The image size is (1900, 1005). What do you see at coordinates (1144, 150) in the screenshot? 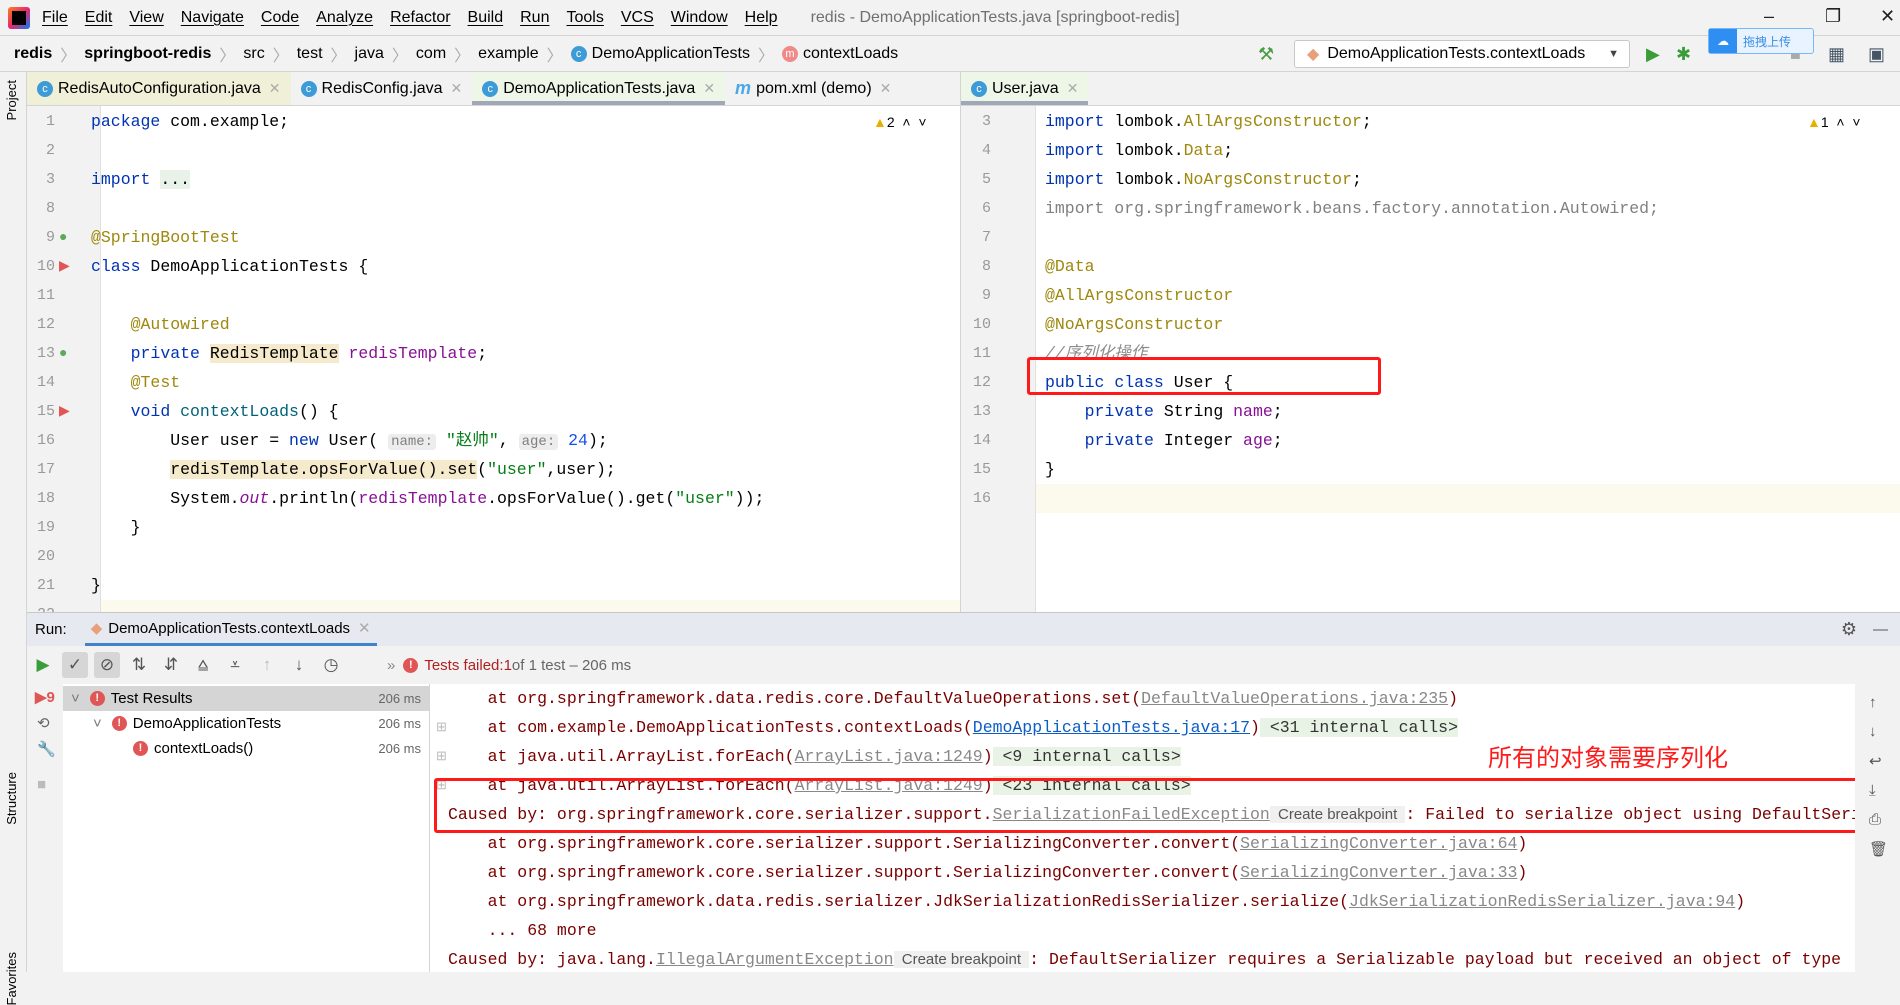
I see `code-token: lombok.` at bounding box center [1144, 150].